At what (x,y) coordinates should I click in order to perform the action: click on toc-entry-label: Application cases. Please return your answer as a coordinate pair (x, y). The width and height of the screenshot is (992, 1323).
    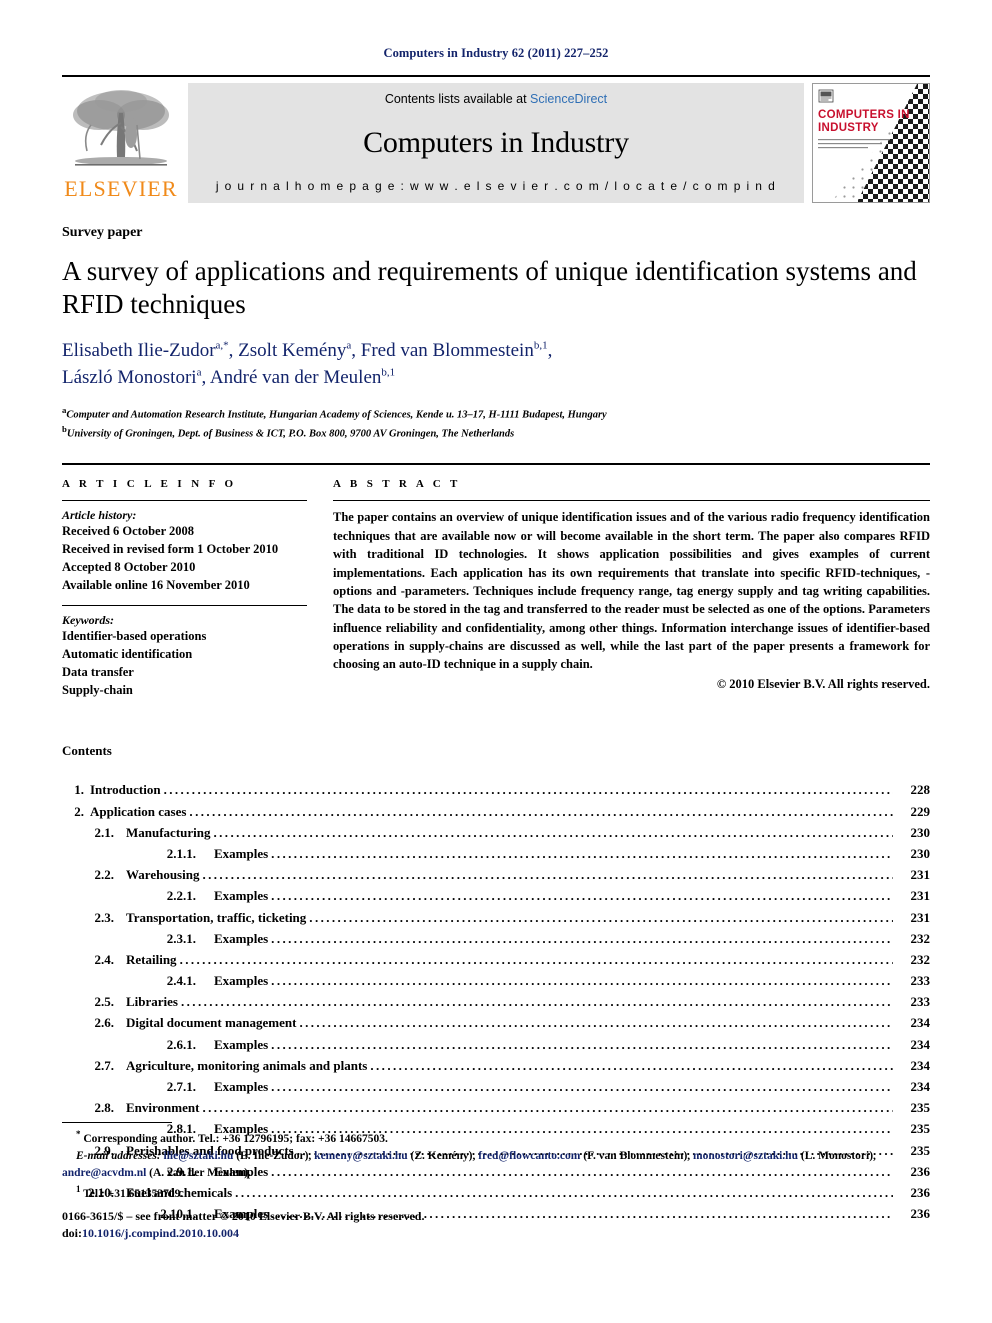
    Looking at the image, I should click on (138, 811).